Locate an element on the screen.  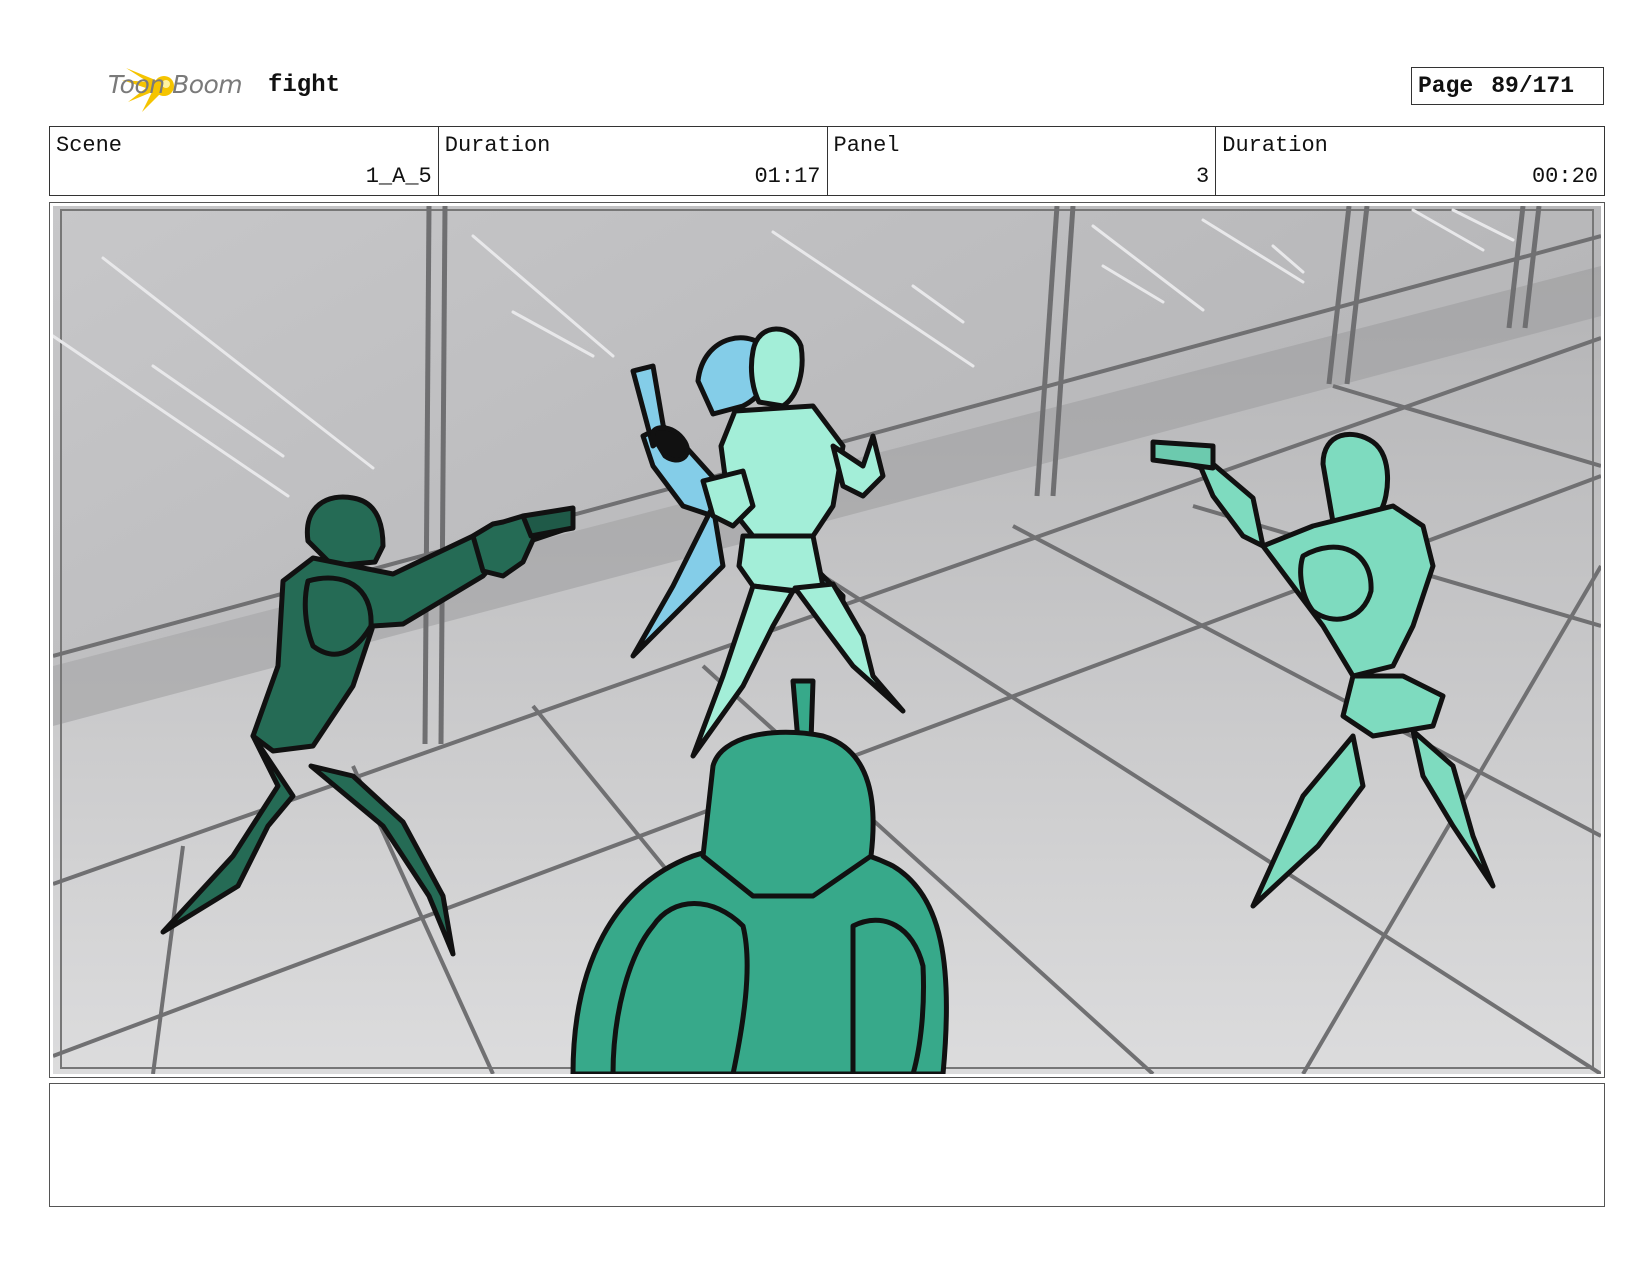
panel-value: 3 is located at coordinates (1203, 176).